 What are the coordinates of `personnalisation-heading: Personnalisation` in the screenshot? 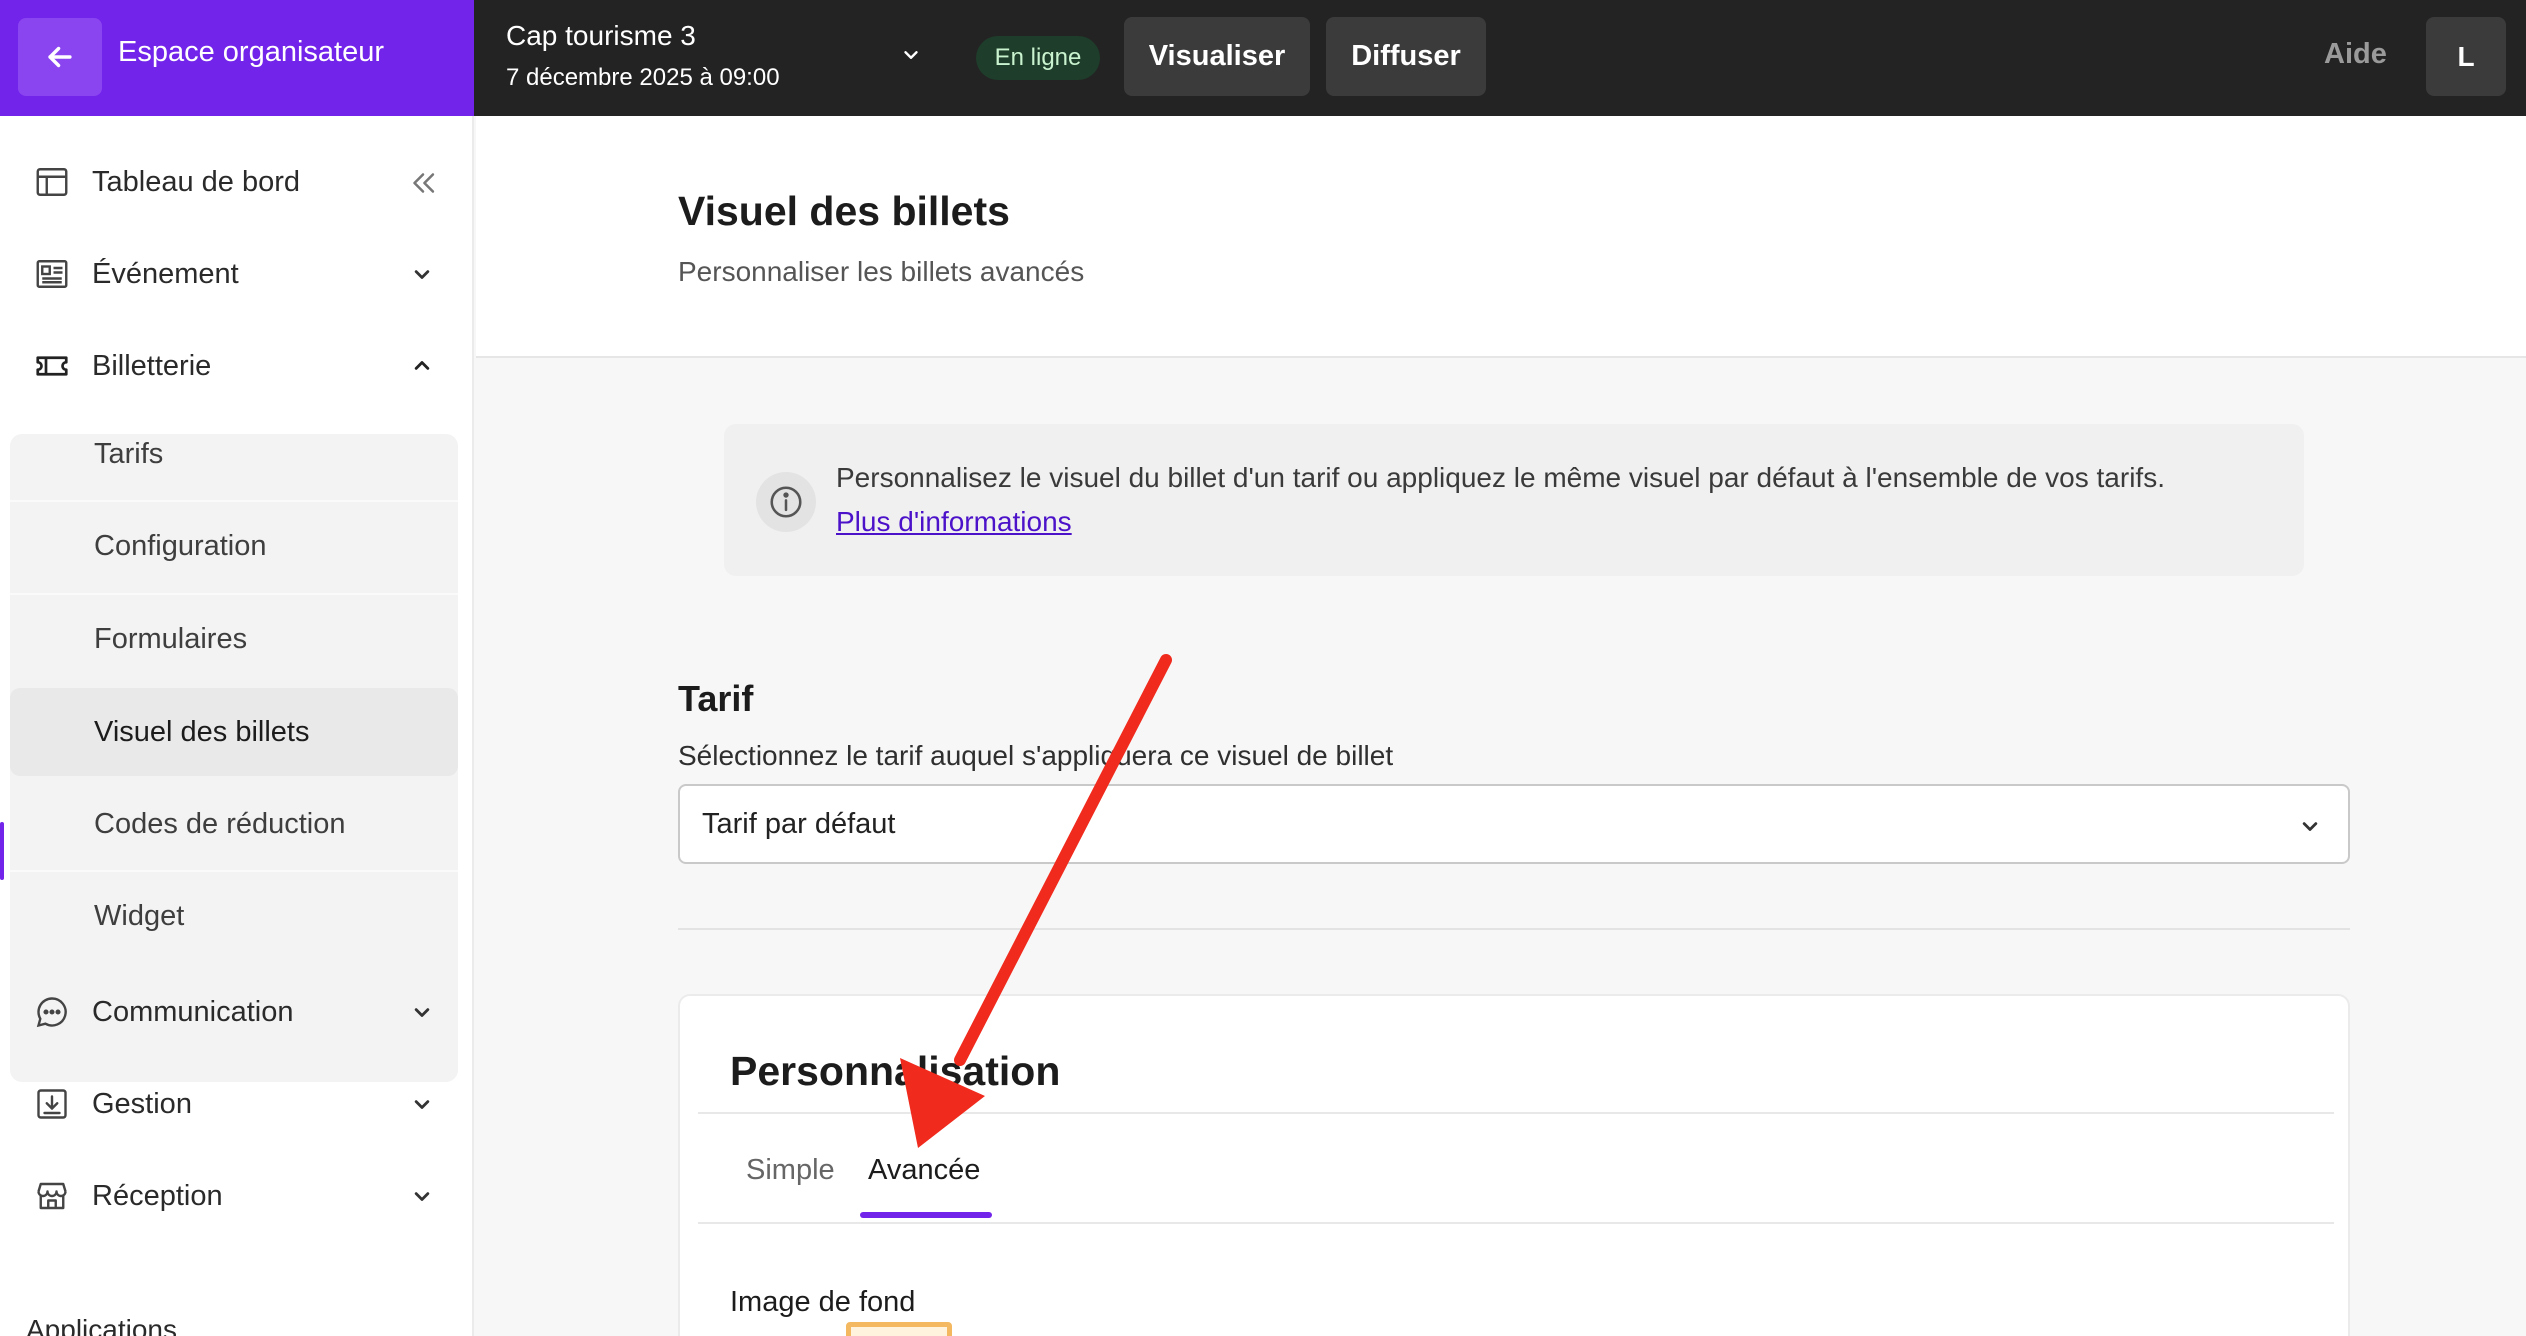 It's located at (895, 1071).